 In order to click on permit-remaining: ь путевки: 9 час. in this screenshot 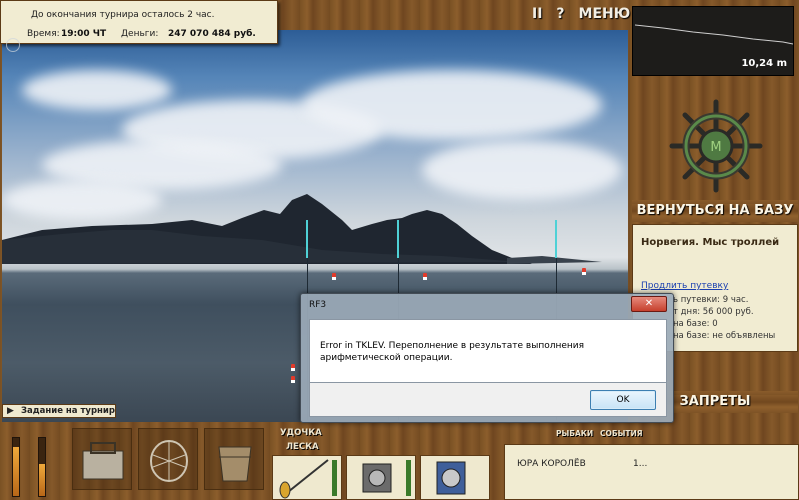, I will do `click(711, 300)`.